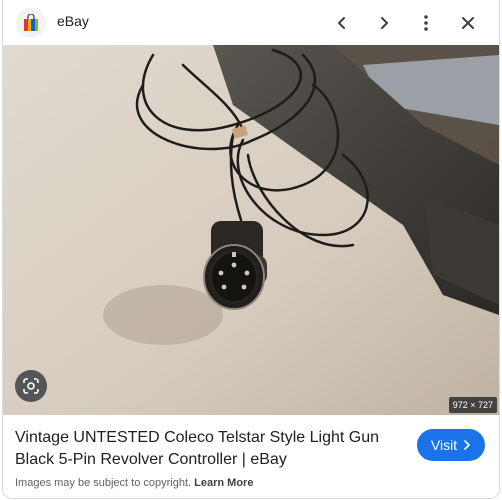 This screenshot has height=500, width=502. I want to click on google-lens-icon, so click(31, 386).